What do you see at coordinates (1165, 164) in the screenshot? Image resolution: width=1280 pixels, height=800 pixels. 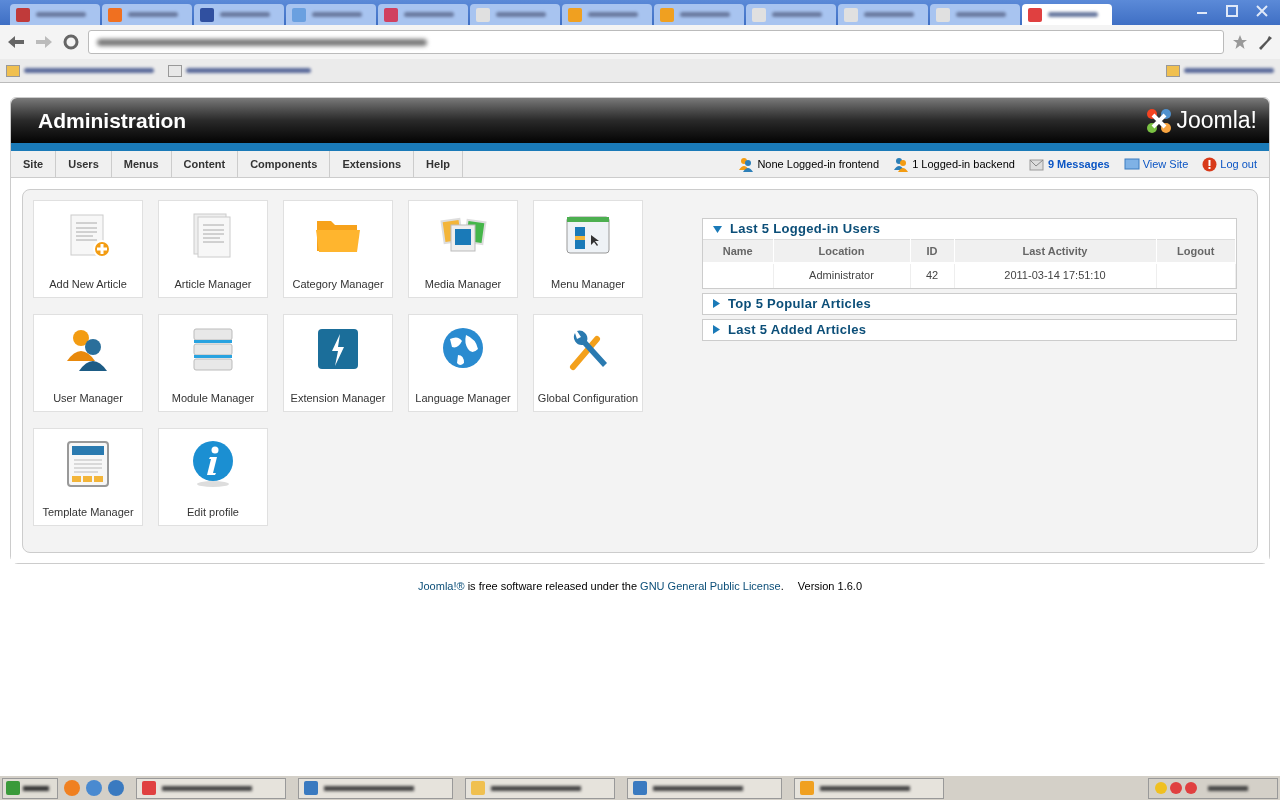 I see `view-site-link: View Site` at bounding box center [1165, 164].